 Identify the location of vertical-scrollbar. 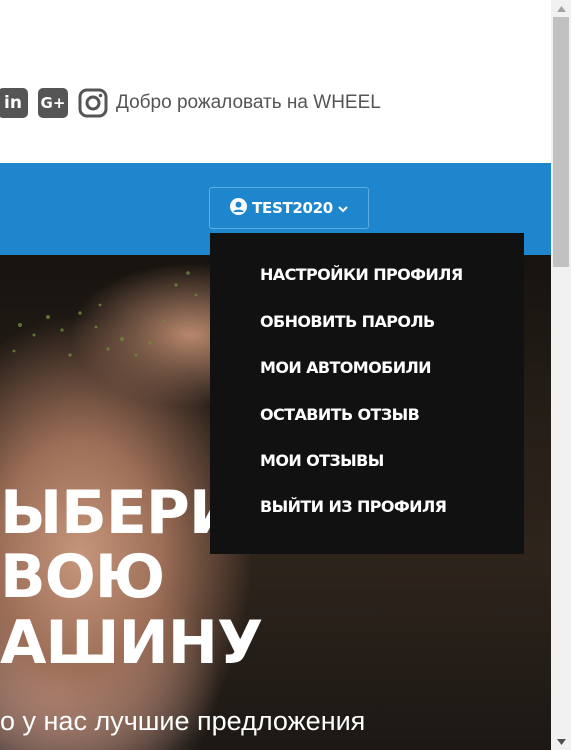
(561, 375).